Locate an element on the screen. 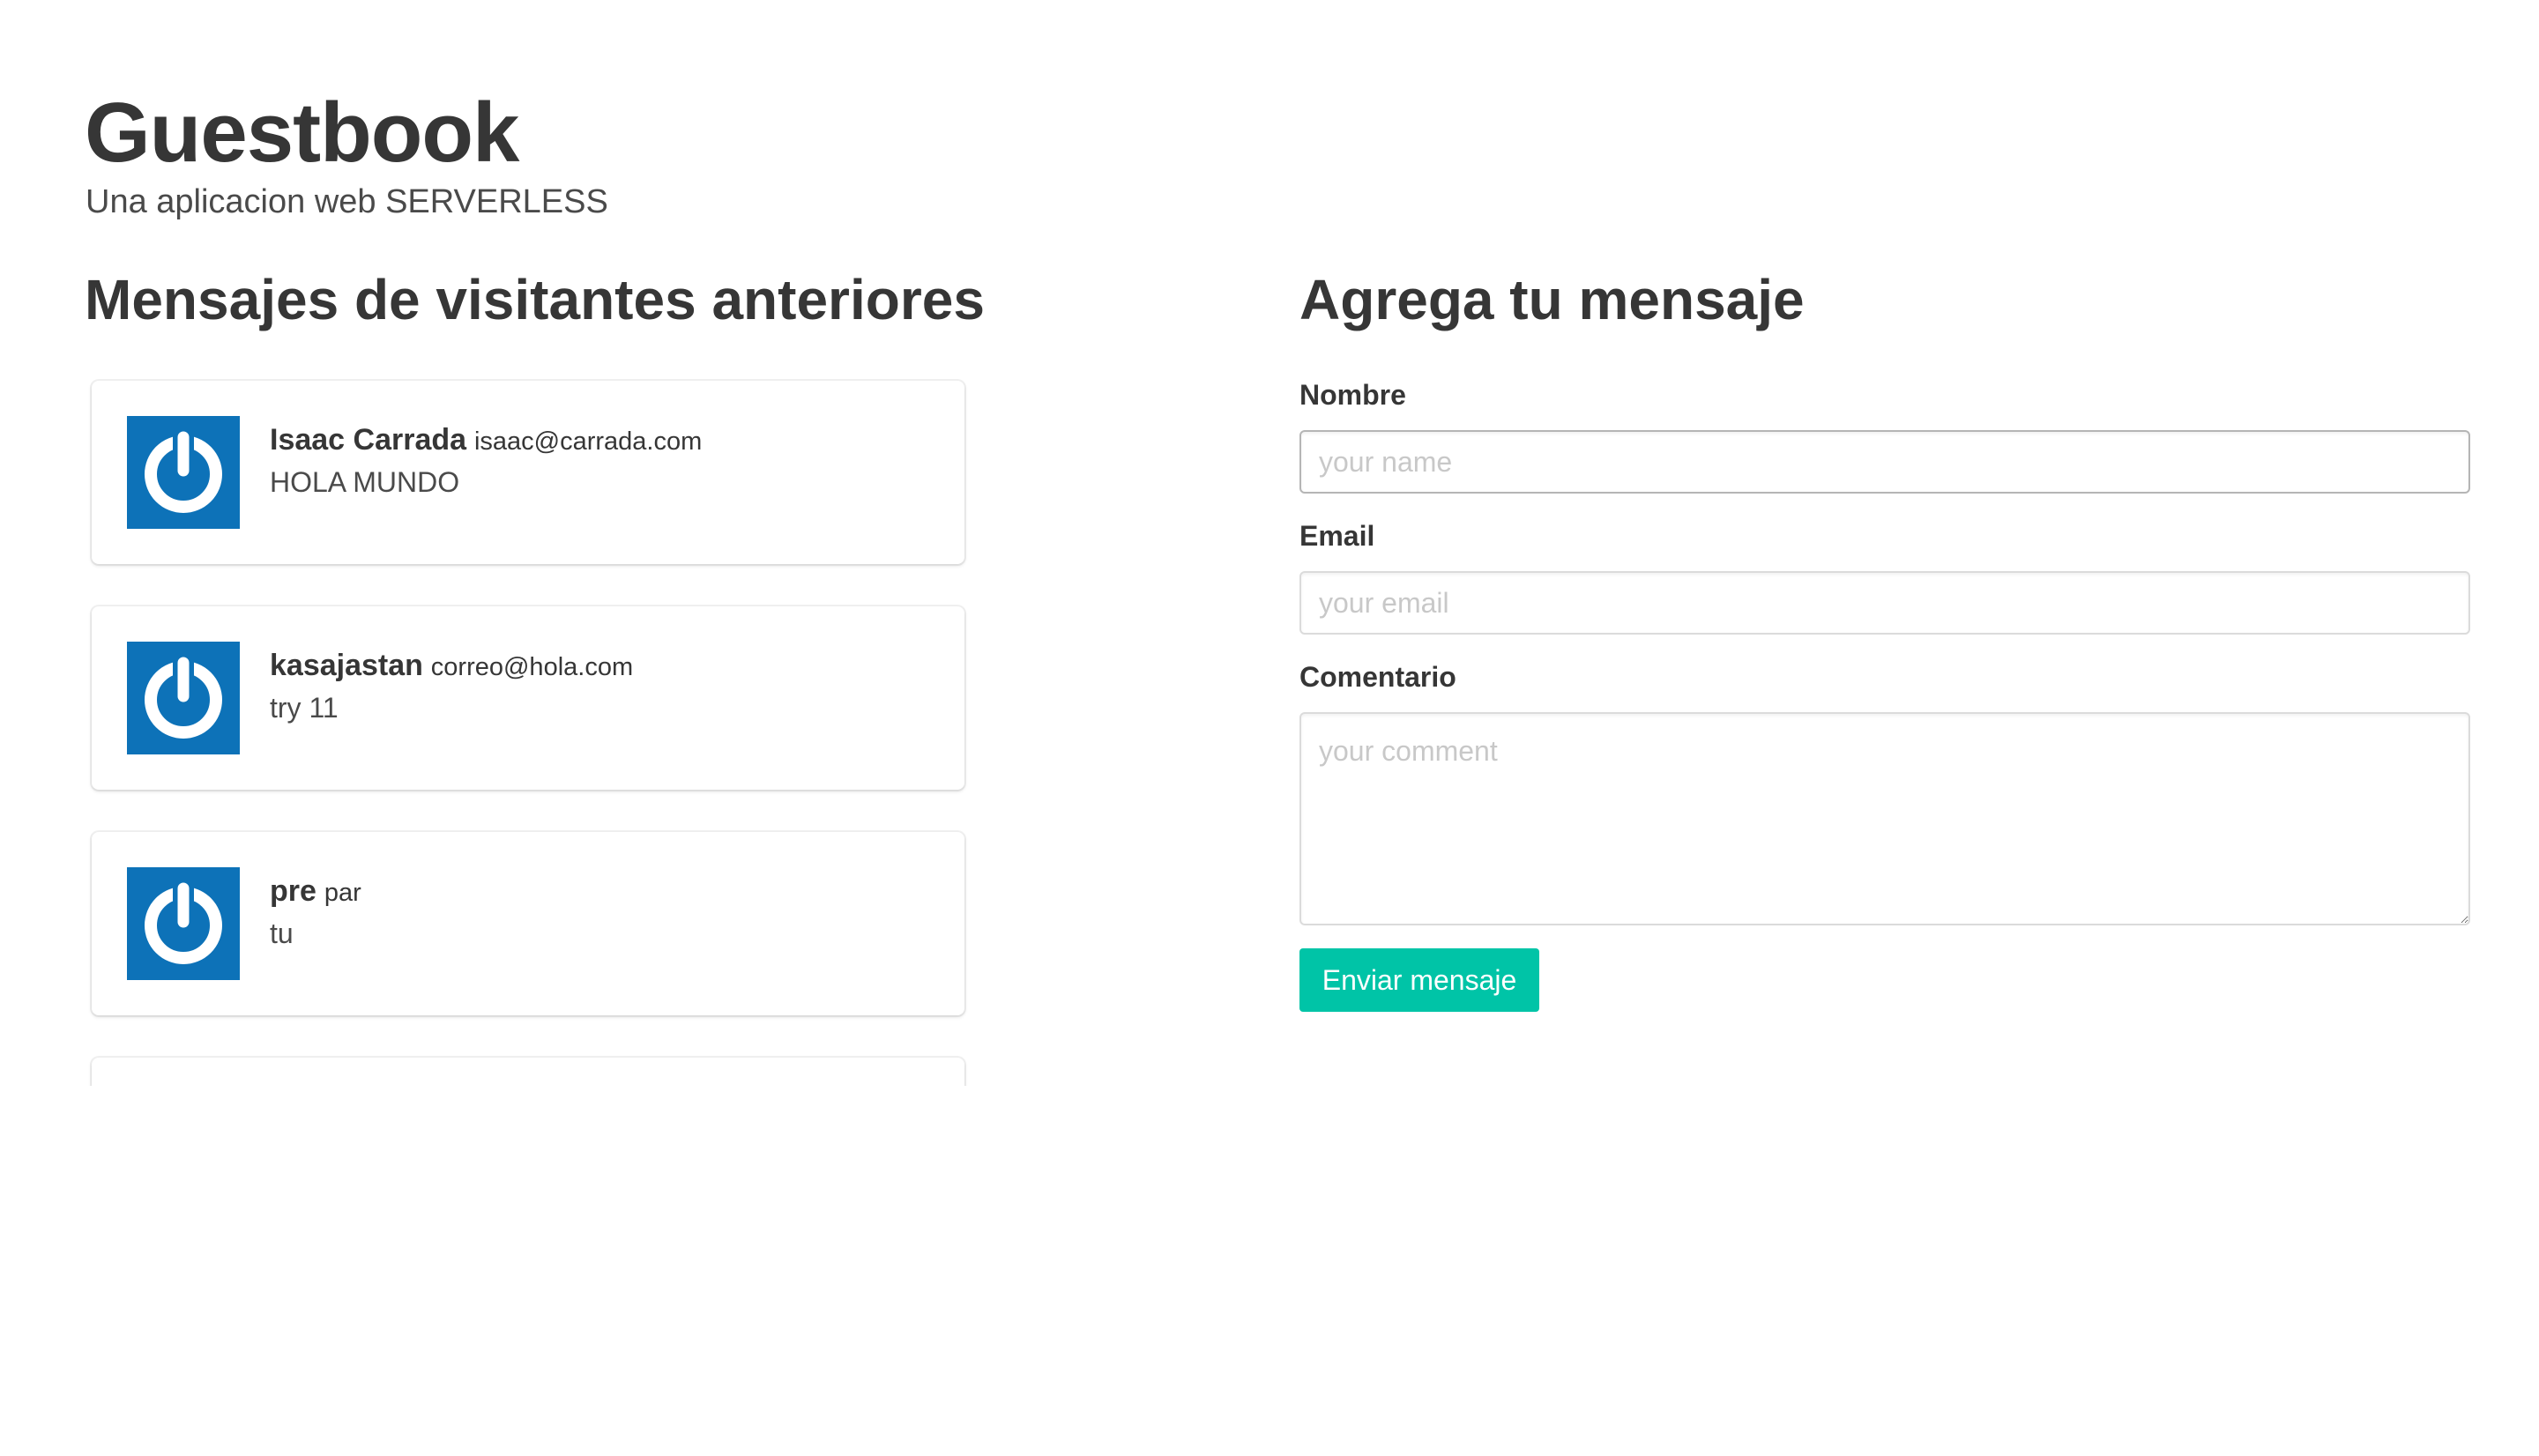  message-header: kasajastan correo@hola.com is located at coordinates (452, 666).